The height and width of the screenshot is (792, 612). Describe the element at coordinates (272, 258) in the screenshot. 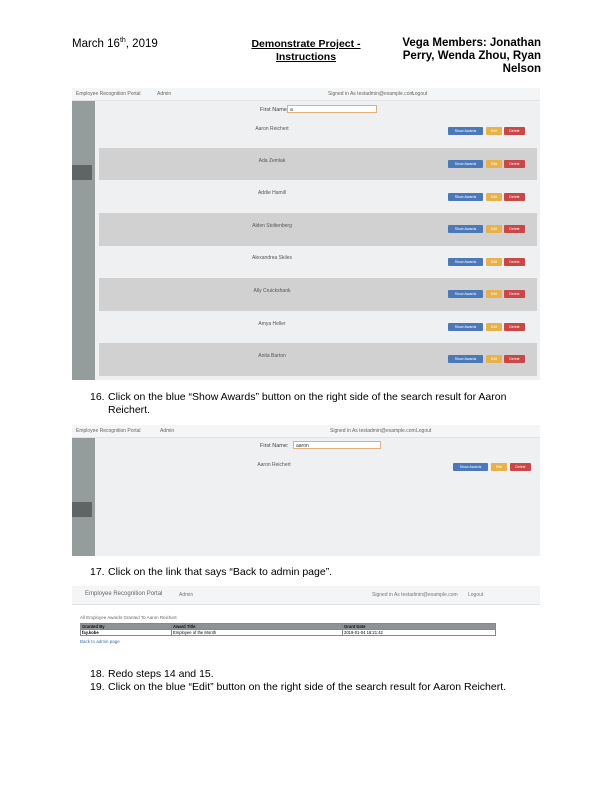

I see `result-name: Alexandrea Skiles` at that location.